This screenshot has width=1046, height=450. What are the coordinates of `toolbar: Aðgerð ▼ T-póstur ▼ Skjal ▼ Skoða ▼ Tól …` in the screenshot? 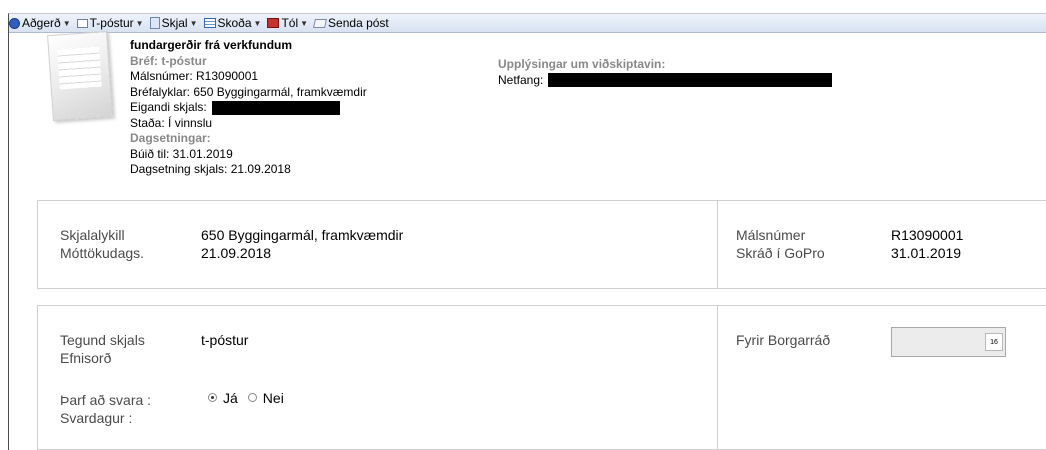 It's located at (527, 23).